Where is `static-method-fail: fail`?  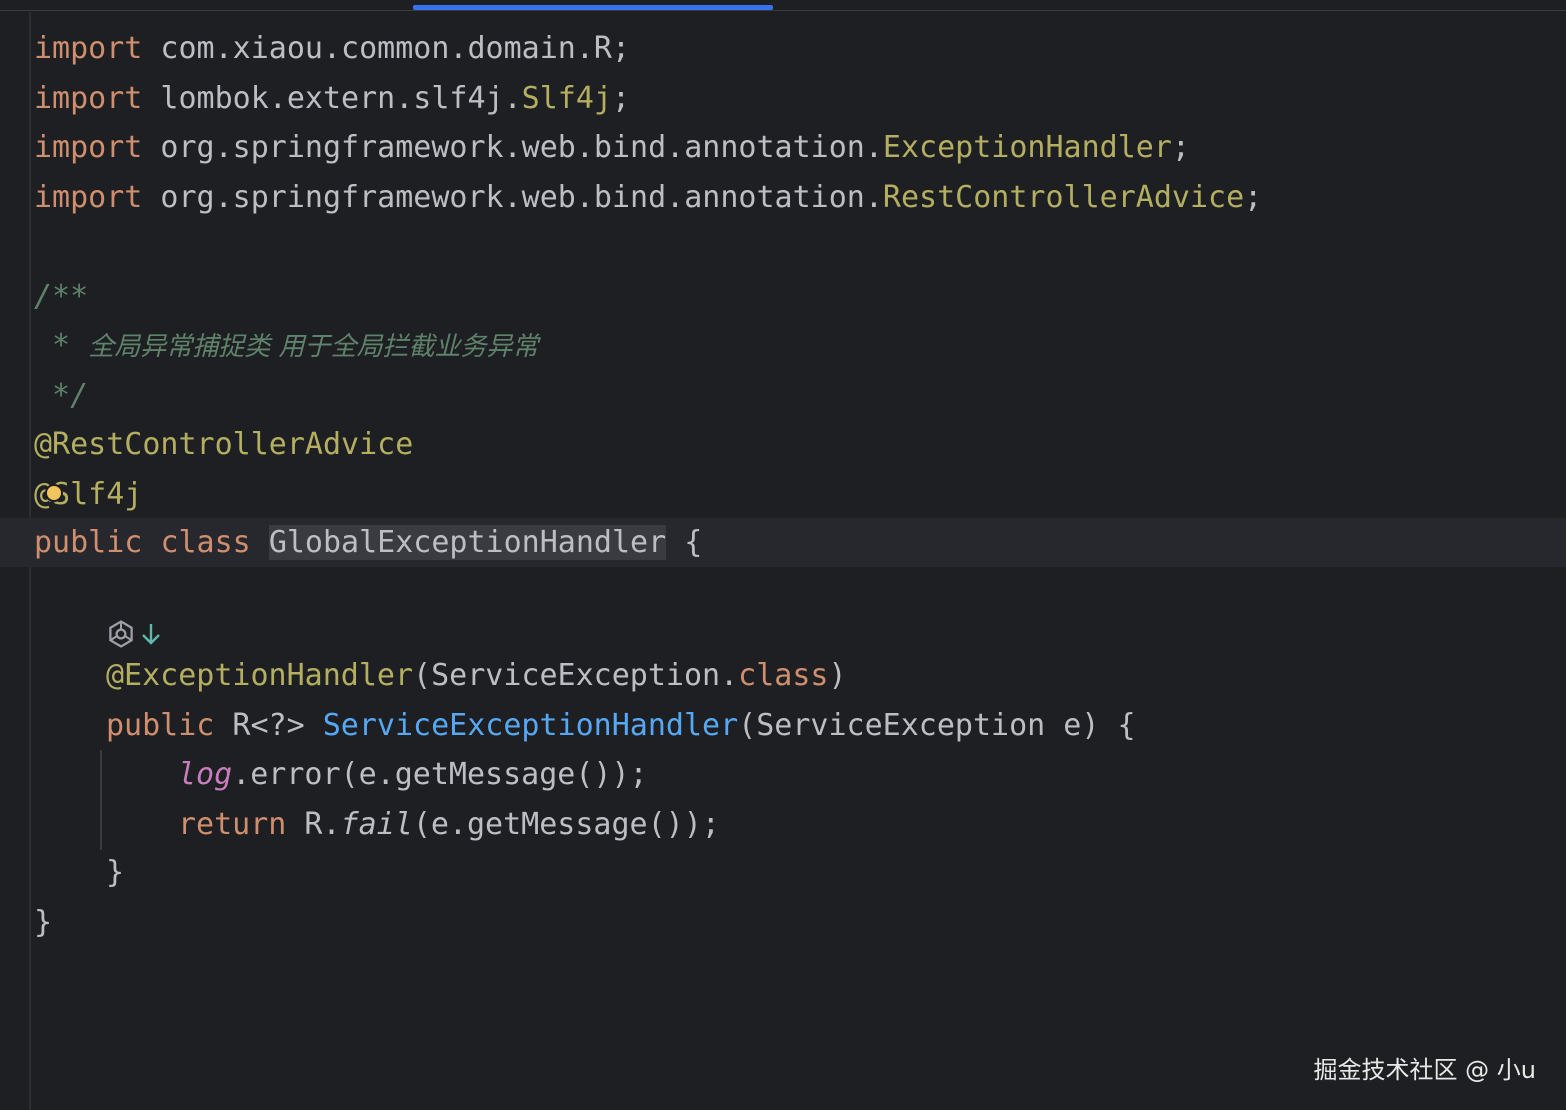 static-method-fail: fail is located at coordinates (376, 824).